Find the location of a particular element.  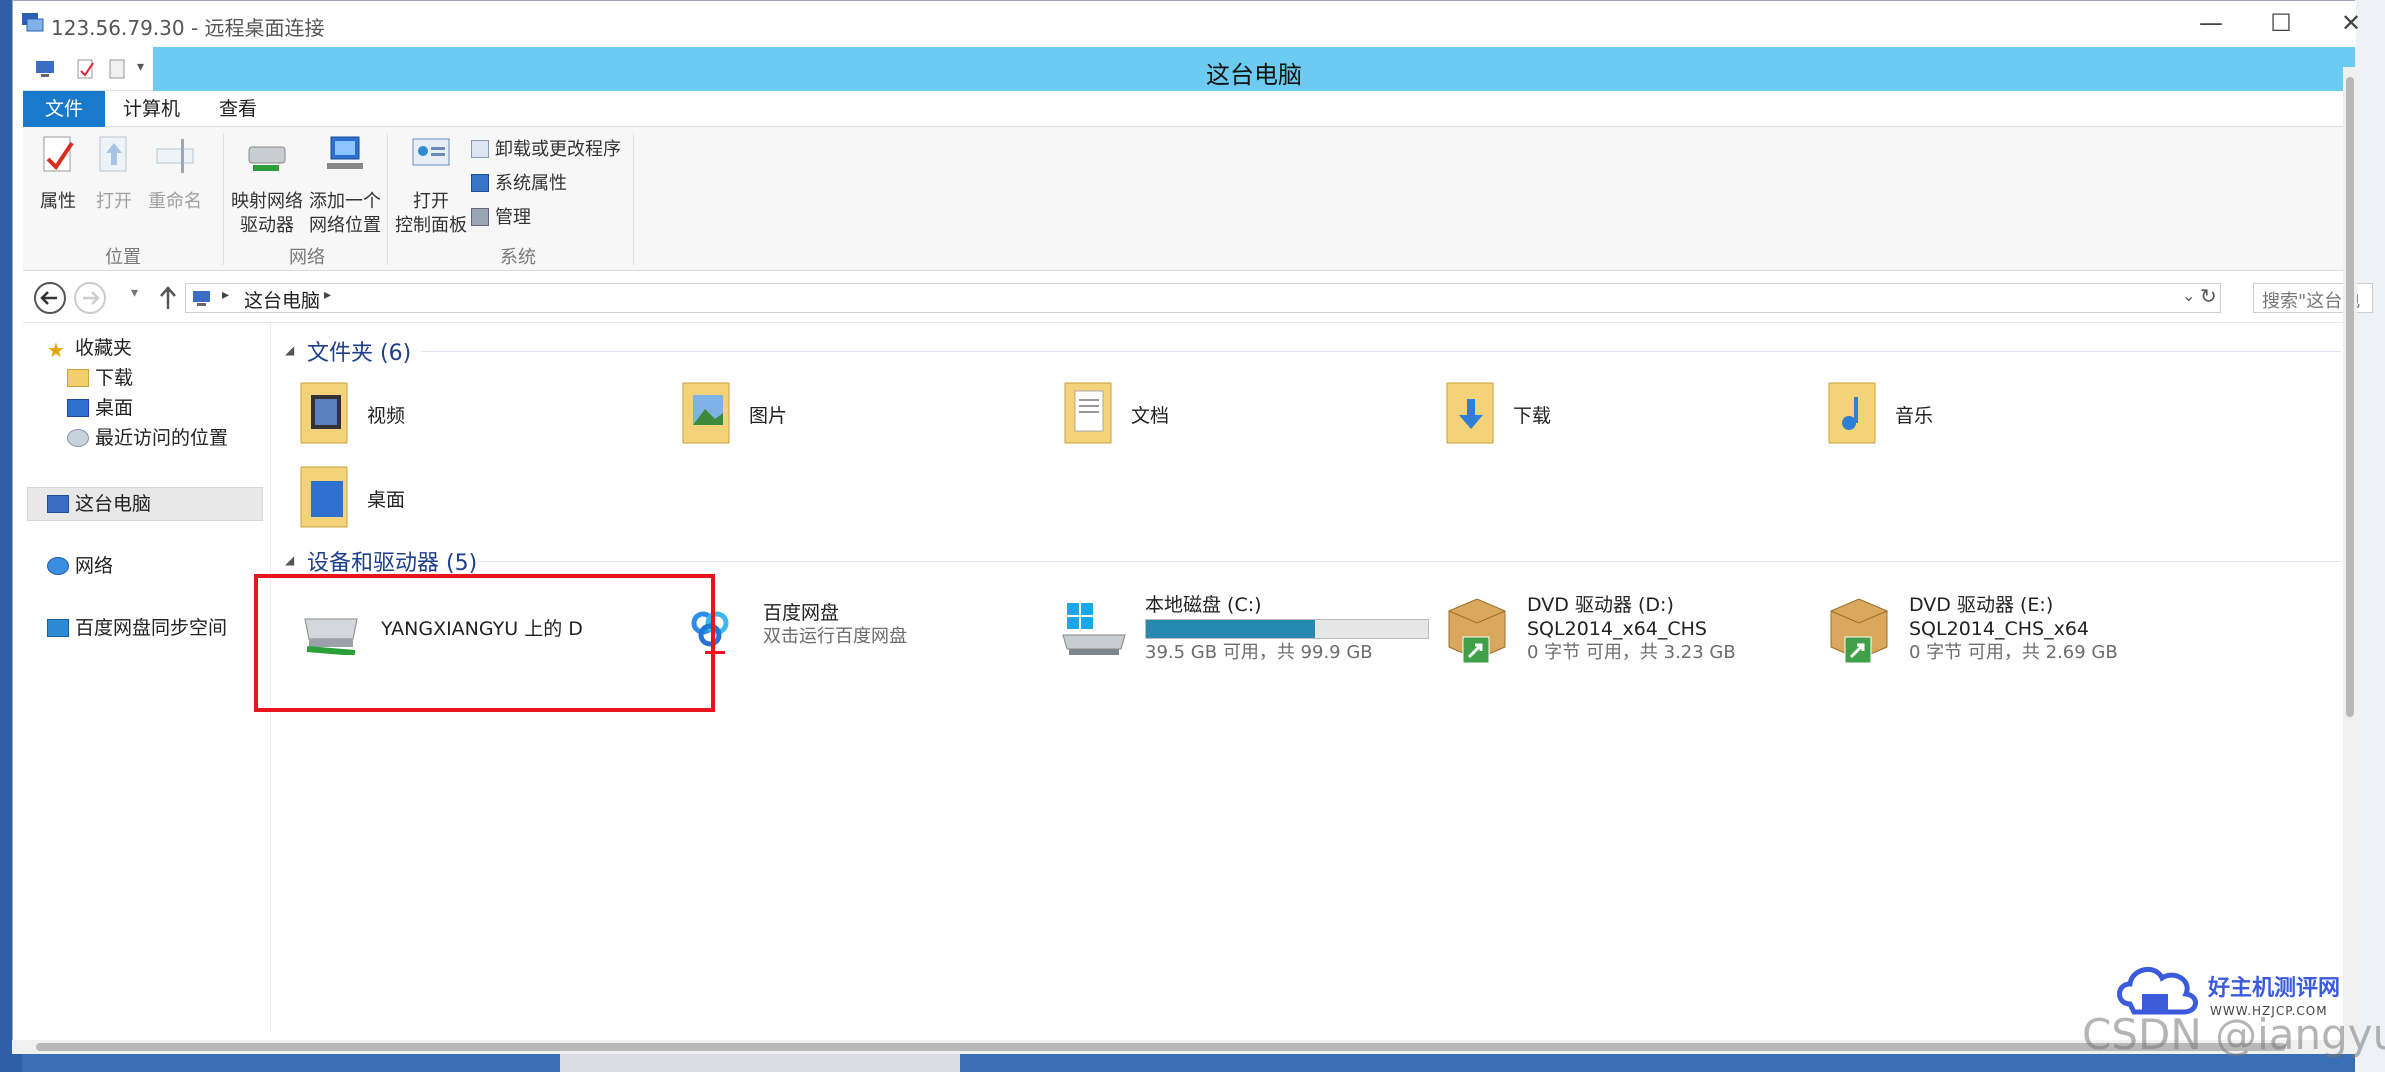

devices-section-header: 设备和驱动器 (5) is located at coordinates (392, 561).